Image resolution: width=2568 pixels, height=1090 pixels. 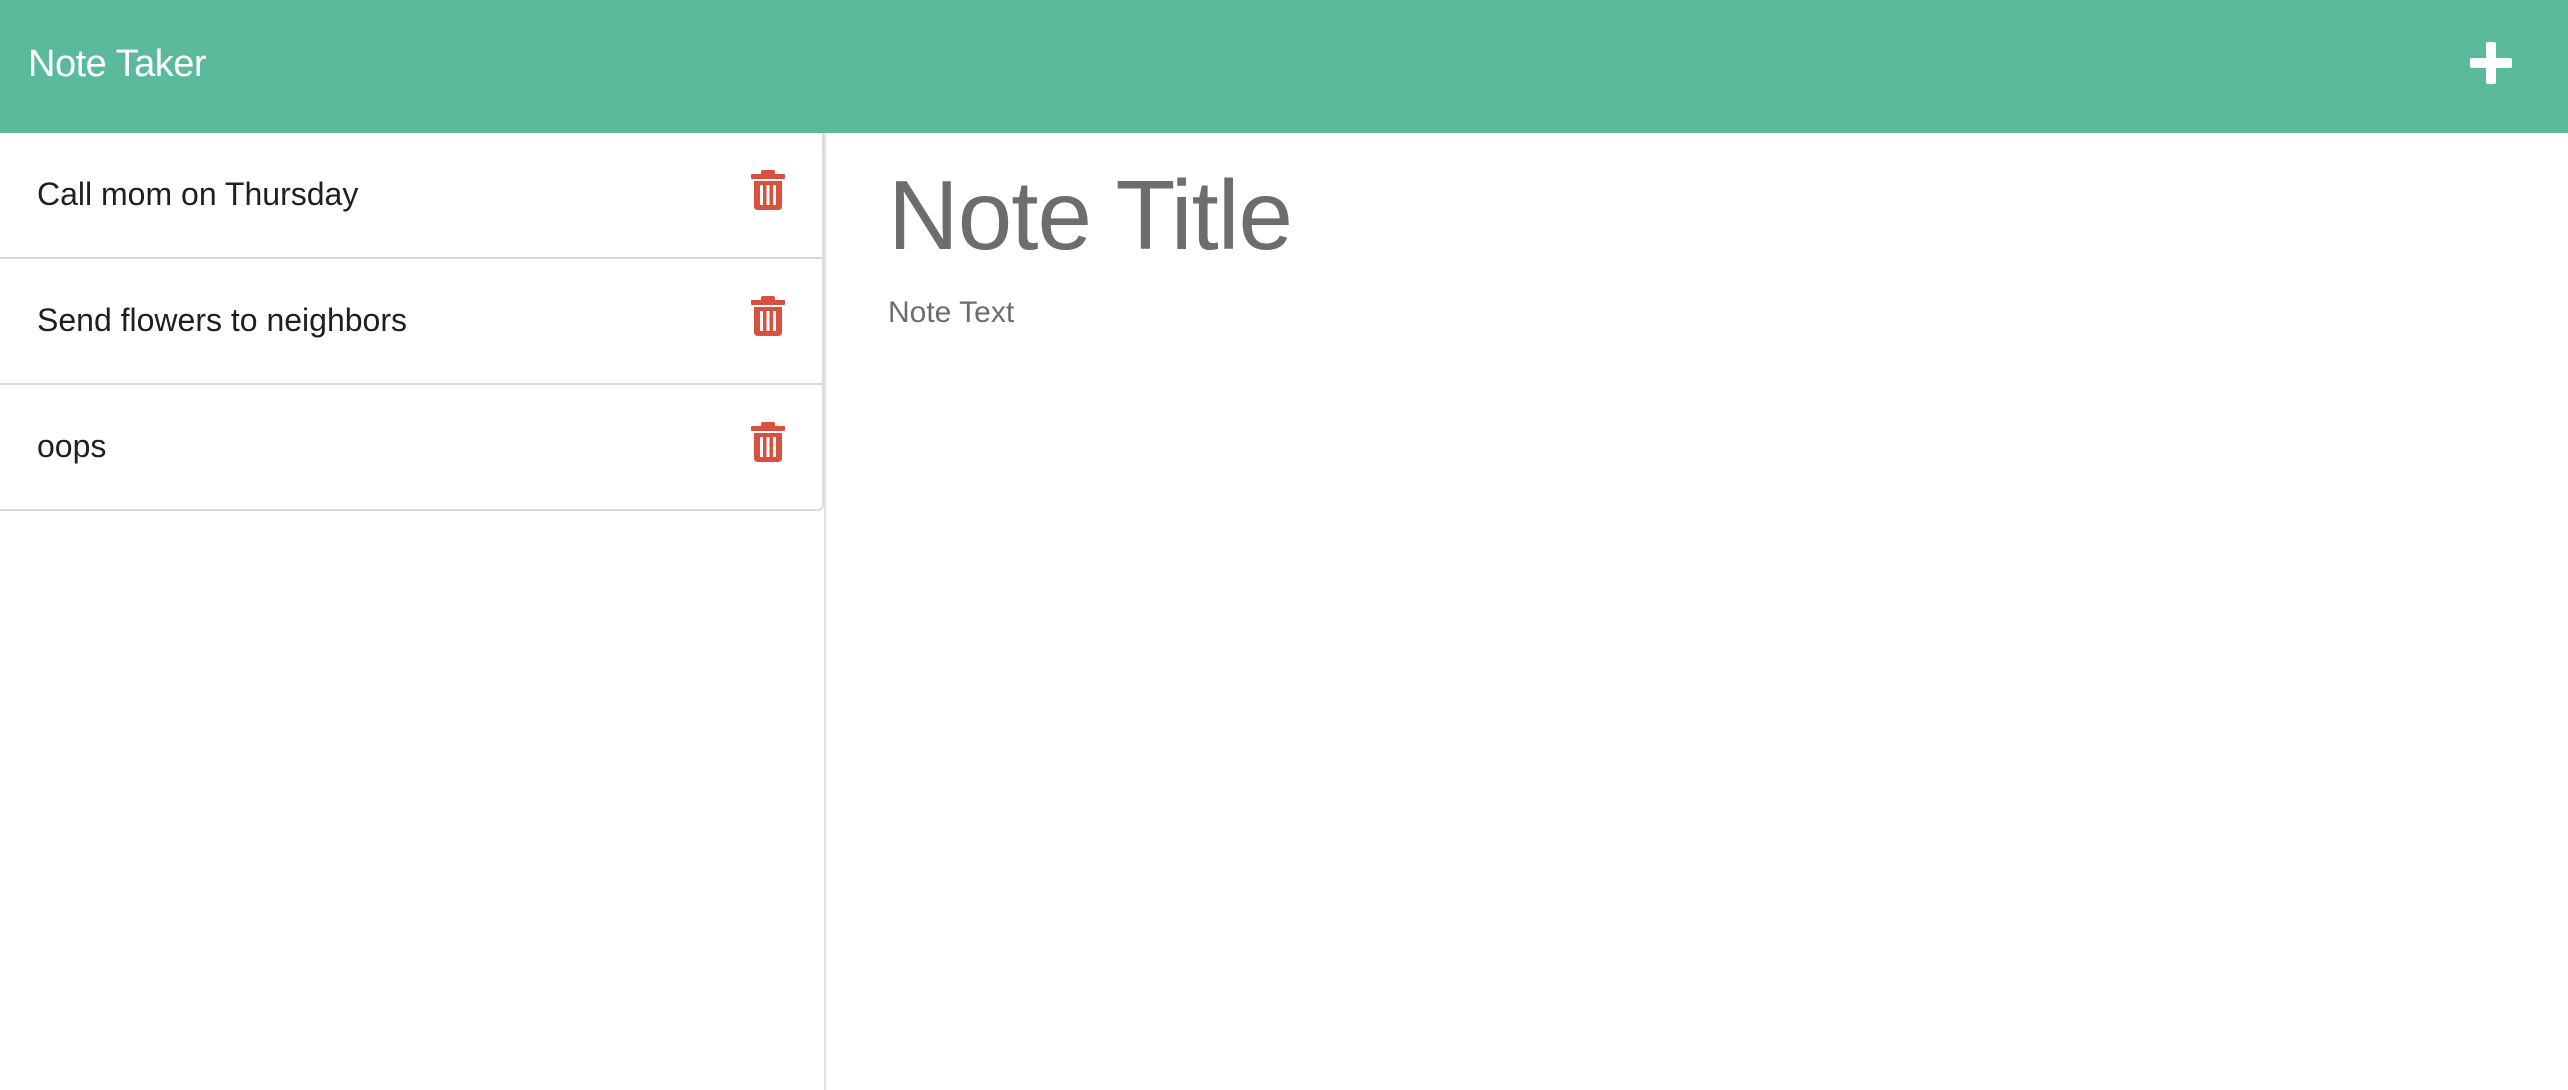 I want to click on navbar: Note Taker, so click(x=1284, y=66).